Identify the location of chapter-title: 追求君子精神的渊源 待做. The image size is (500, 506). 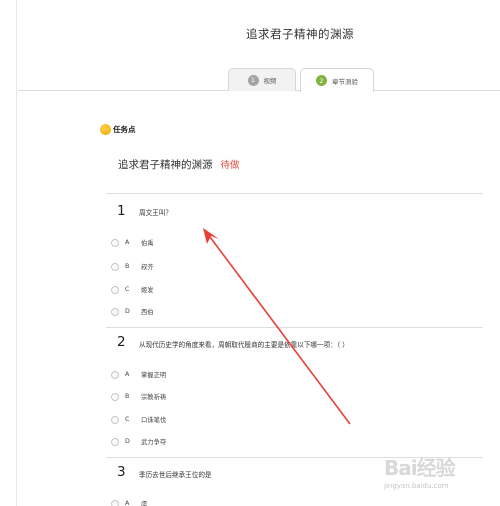
(179, 164).